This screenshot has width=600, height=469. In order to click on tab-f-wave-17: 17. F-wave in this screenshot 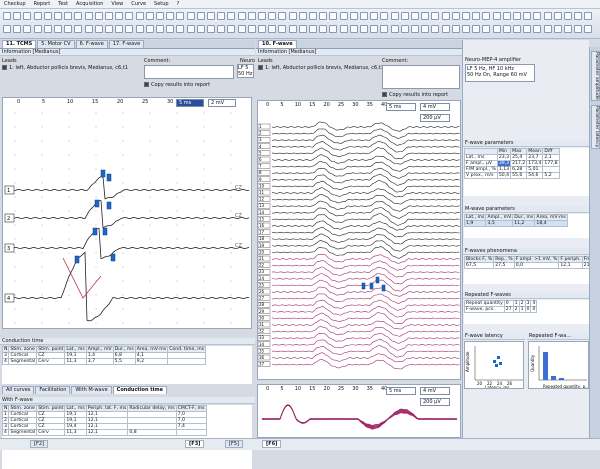, I will do `click(126, 44)`.